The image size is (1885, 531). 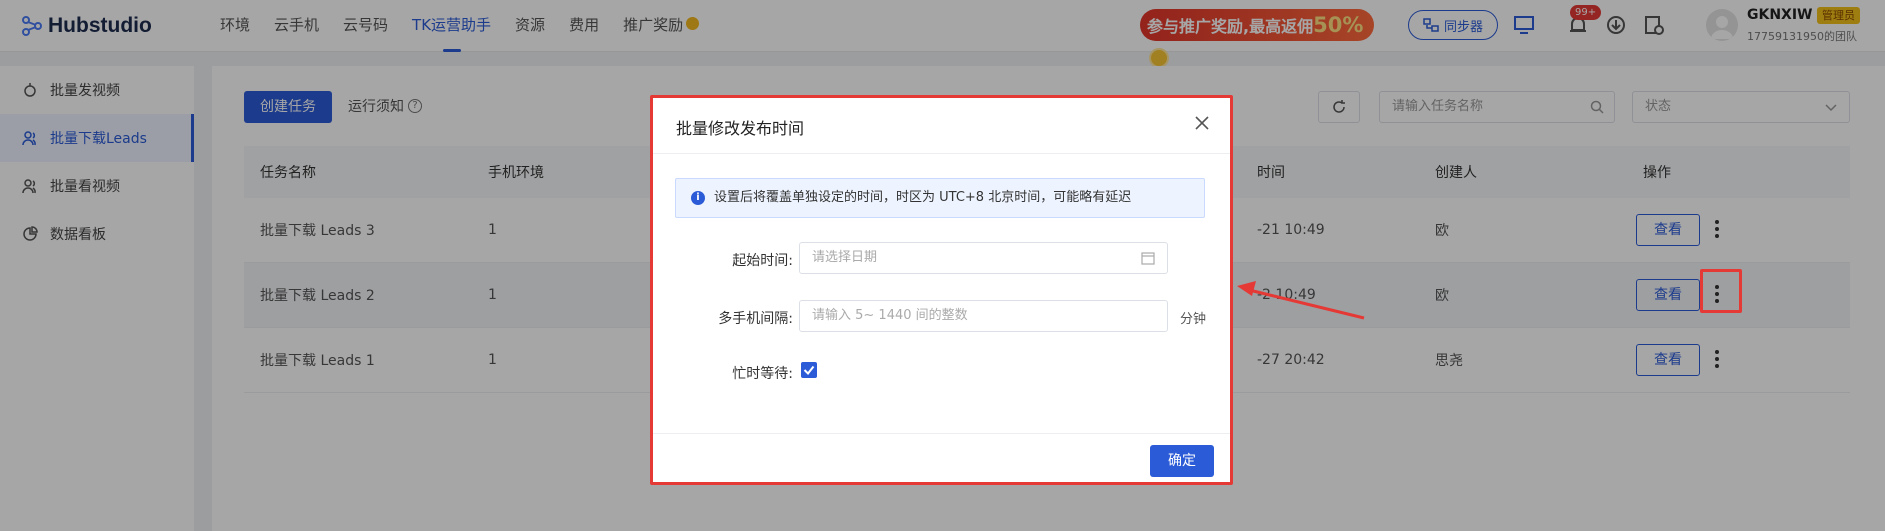 What do you see at coordinates (983, 316) in the screenshot?
I see `interval-input: 请输入 5~ 1440 间的整数` at bounding box center [983, 316].